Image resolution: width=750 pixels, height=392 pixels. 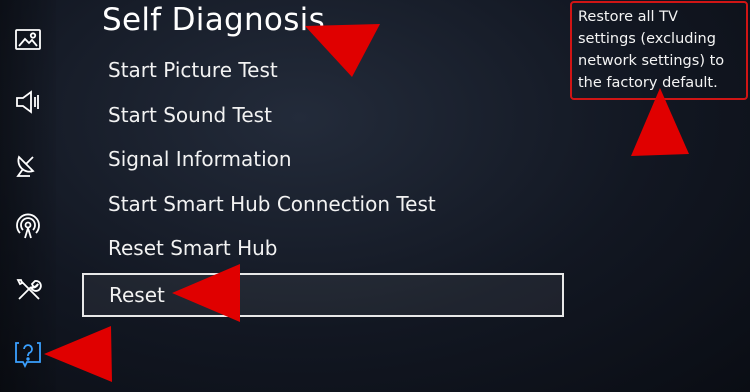 I want to click on menu-item-start-sound-test: Start Sound Test, so click(x=323, y=115).